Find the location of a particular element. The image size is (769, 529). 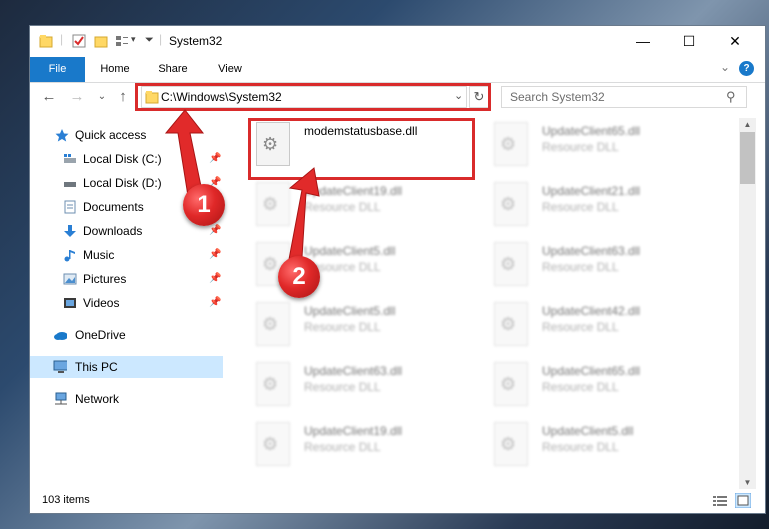

step-1-badge: 1 is located at coordinates (204, 205).